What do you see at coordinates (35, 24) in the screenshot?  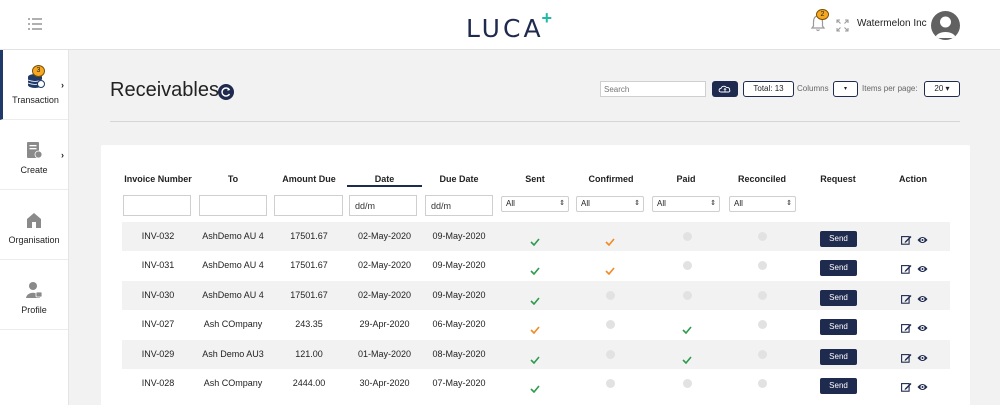 I see `menu-icon` at bounding box center [35, 24].